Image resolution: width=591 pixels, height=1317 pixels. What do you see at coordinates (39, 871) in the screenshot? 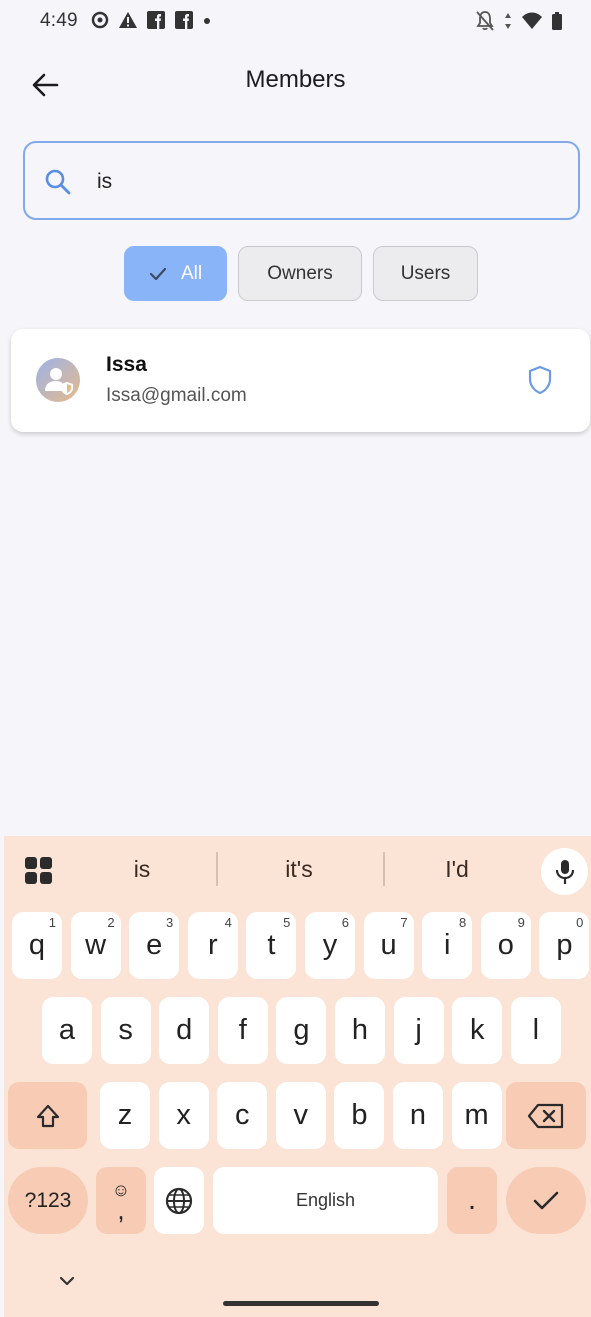
I see `apps-grid-icon` at bounding box center [39, 871].